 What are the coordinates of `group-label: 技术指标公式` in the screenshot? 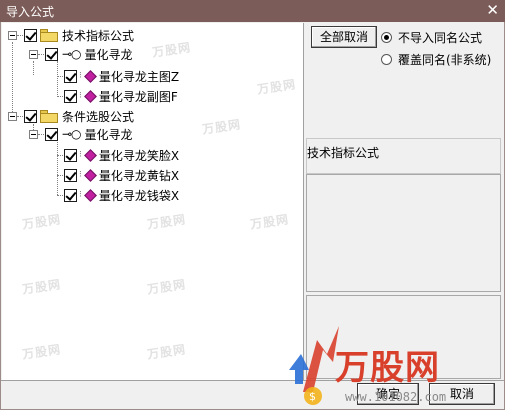 It's located at (98, 35).